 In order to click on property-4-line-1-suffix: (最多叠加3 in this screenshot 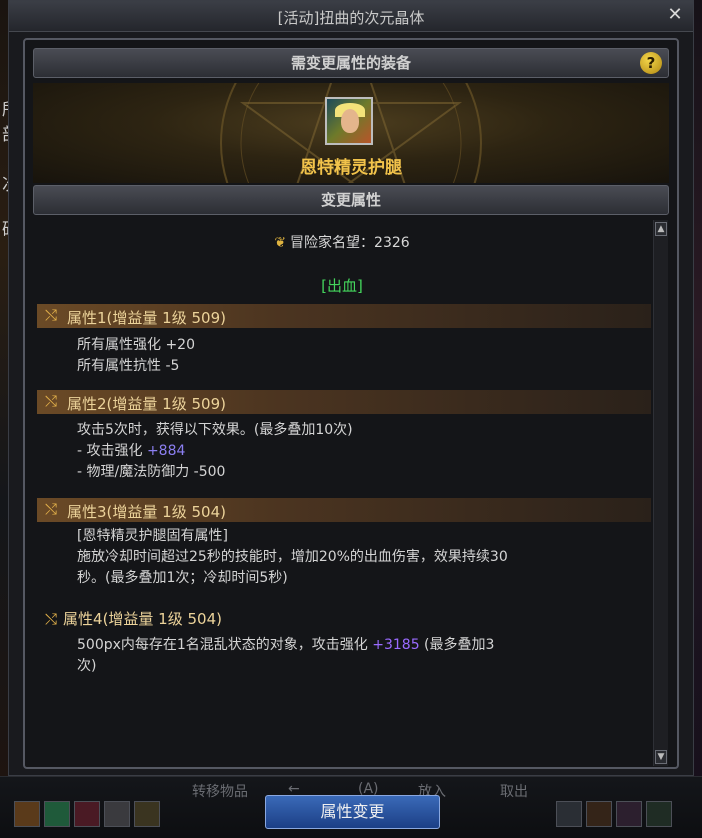, I will do `click(457, 645)`.